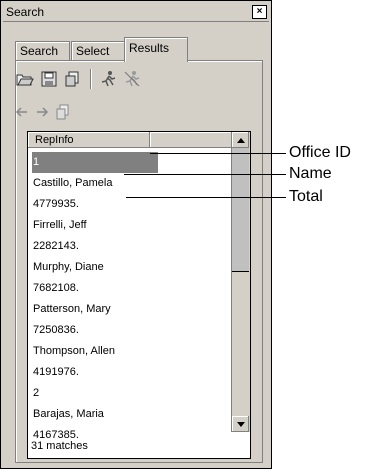 This screenshot has width=386, height=473. I want to click on scroll-down-button, so click(240, 424).